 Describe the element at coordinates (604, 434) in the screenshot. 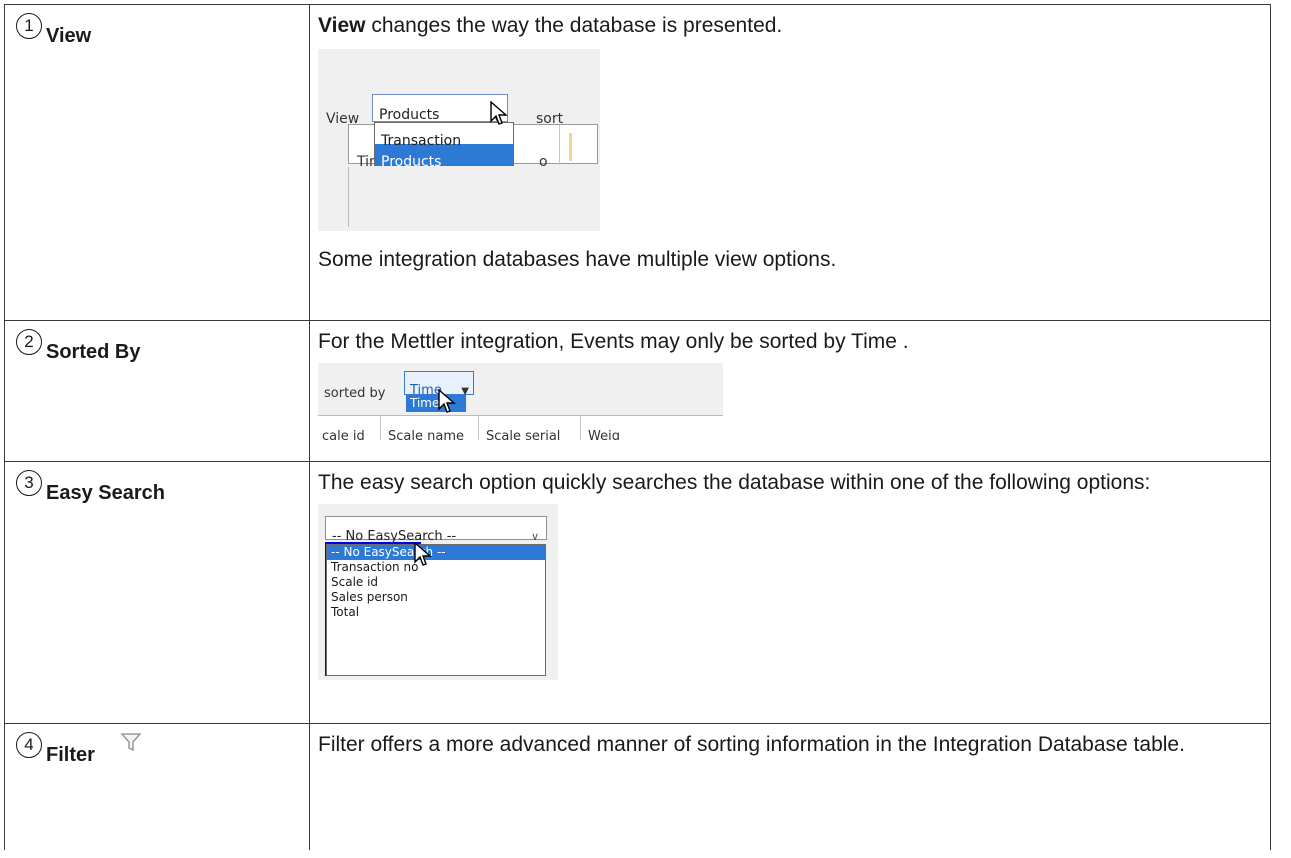

I see `column-header: Weig` at that location.